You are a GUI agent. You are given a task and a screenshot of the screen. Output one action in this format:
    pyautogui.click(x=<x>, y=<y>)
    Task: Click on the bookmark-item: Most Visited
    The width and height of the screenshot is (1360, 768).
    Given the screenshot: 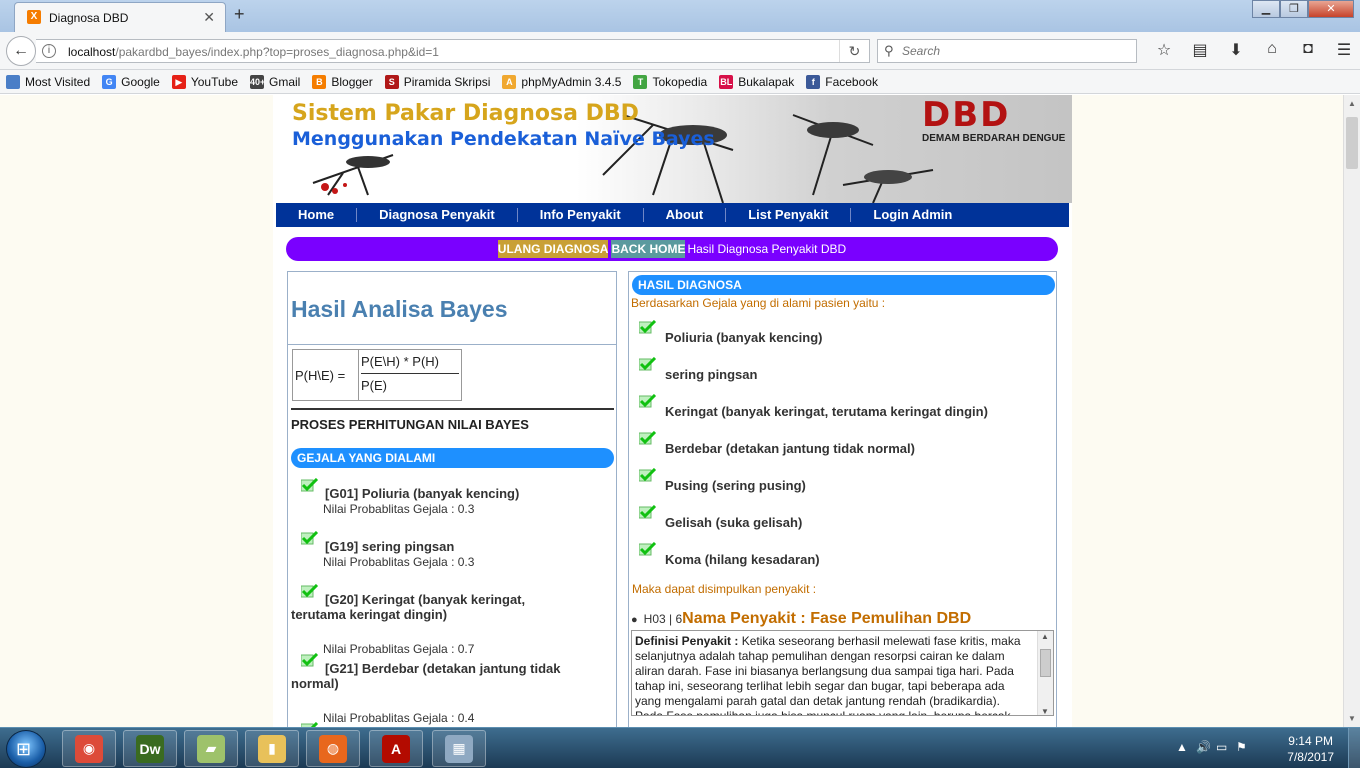 What is the action you would take?
    pyautogui.click(x=48, y=81)
    